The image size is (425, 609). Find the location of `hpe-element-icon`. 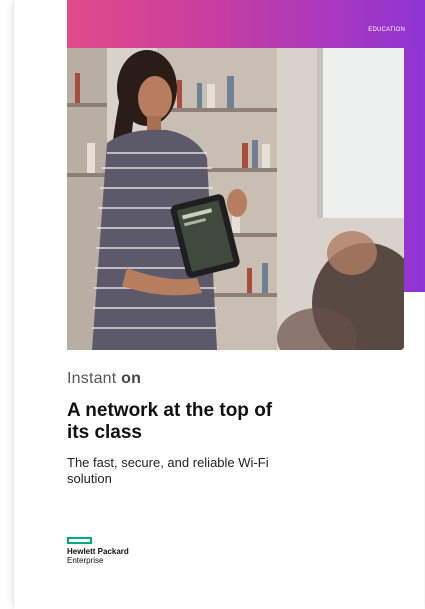

hpe-element-icon is located at coordinates (79, 540).